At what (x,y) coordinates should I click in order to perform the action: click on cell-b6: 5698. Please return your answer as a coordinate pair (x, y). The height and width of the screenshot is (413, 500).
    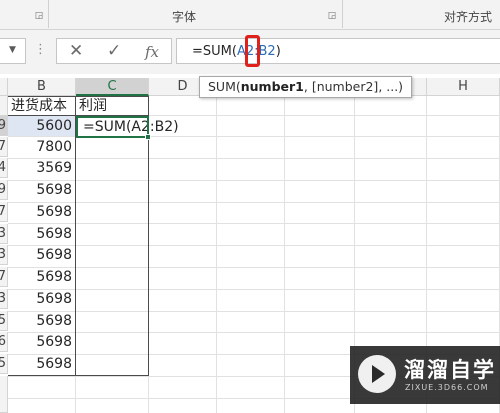
    Looking at the image, I should click on (41, 212).